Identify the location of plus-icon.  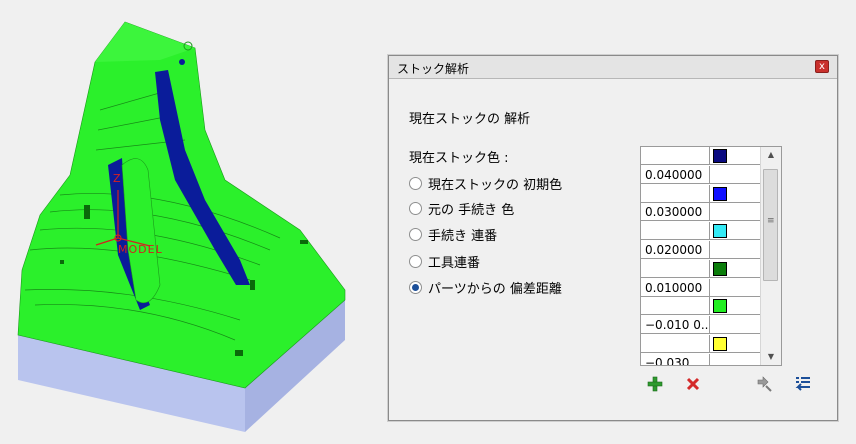
(655, 384).